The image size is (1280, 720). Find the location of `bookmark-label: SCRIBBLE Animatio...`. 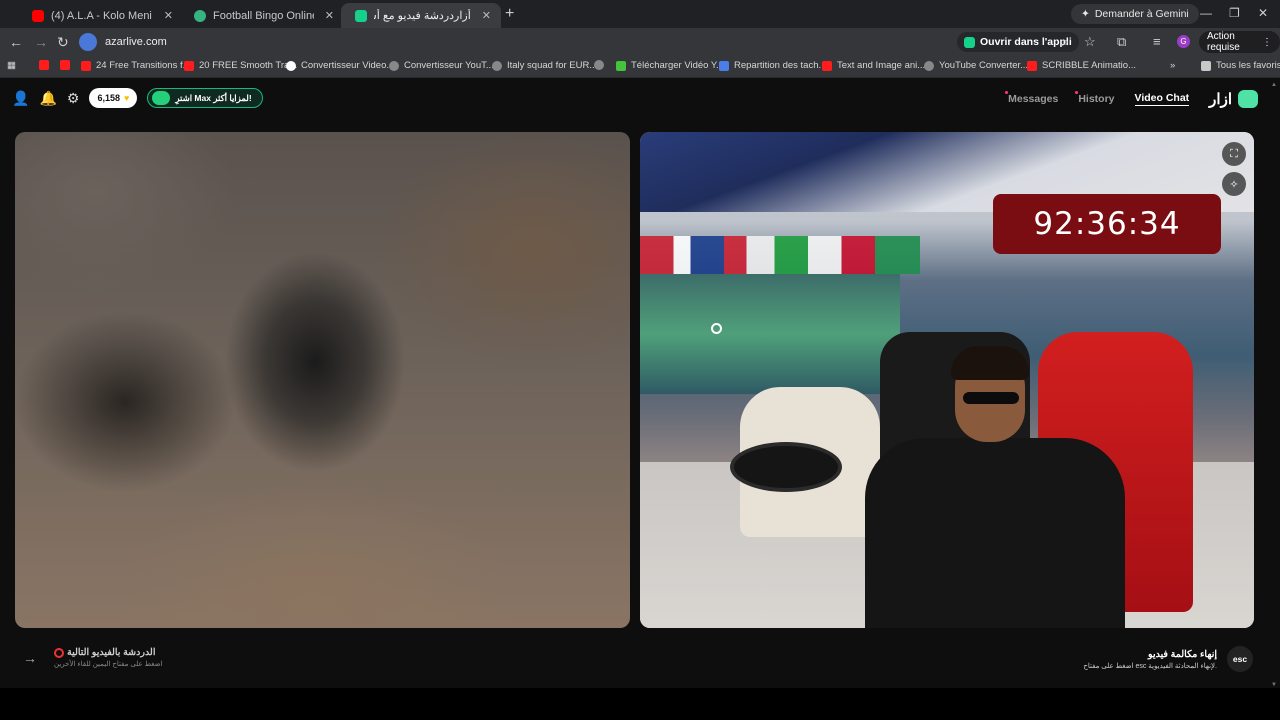

bookmark-label: SCRIBBLE Animatio... is located at coordinates (1089, 65).